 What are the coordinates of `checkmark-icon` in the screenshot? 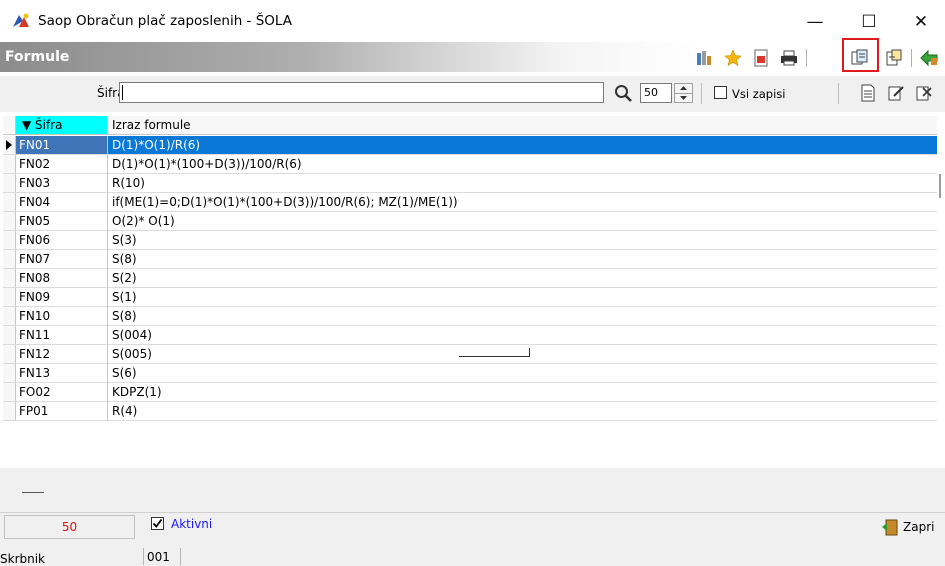 It's located at (157, 523).